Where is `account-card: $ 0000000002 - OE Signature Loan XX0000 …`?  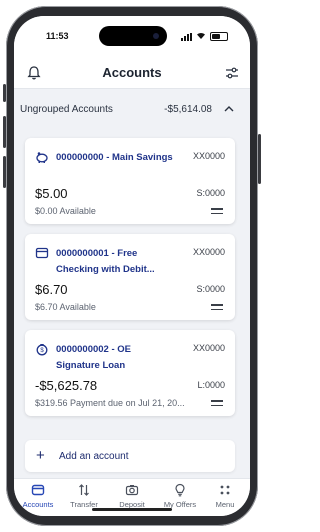
account-card: $ 0000000002 - OE Signature Loan XX0000 … is located at coordinates (130, 373).